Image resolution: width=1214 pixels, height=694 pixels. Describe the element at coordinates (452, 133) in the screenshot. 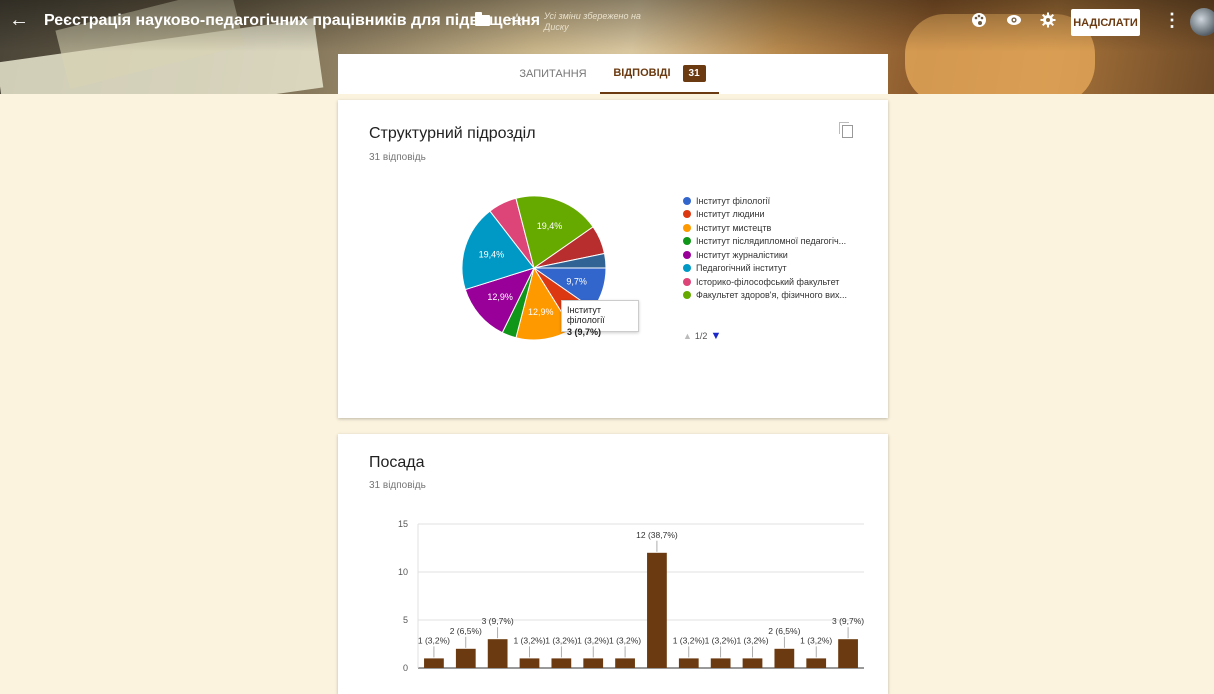

I see `question-title: Структурний підрозділ` at that location.